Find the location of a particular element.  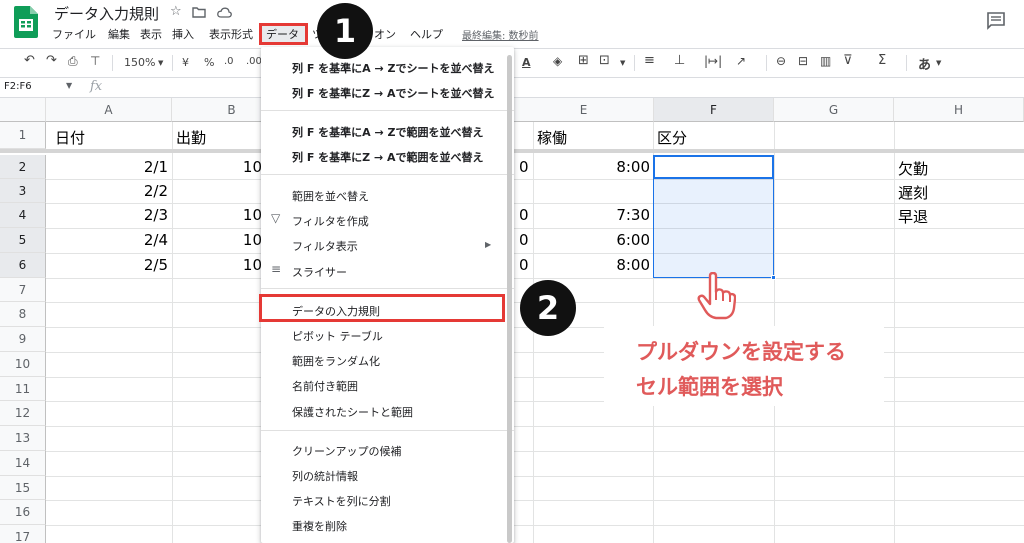

menu-item-filter-views: フィルタ表示 is located at coordinates (325, 246).